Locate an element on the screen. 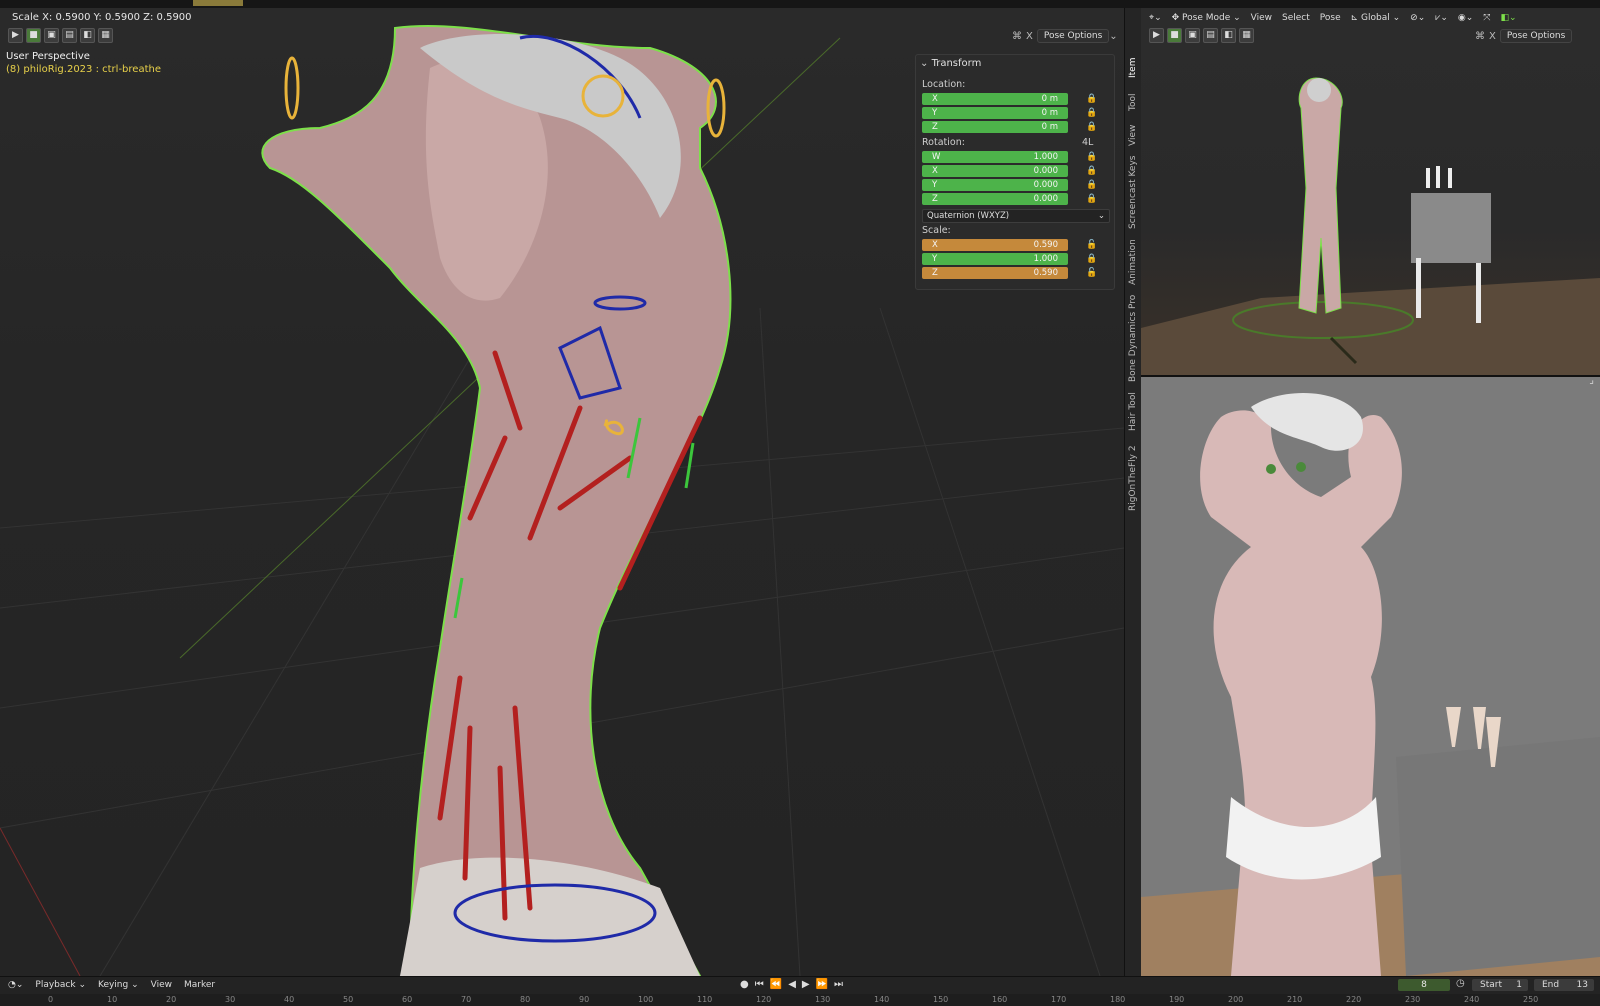 The width and height of the screenshot is (1600, 1006). character-mini is located at coordinates (1320, 195).